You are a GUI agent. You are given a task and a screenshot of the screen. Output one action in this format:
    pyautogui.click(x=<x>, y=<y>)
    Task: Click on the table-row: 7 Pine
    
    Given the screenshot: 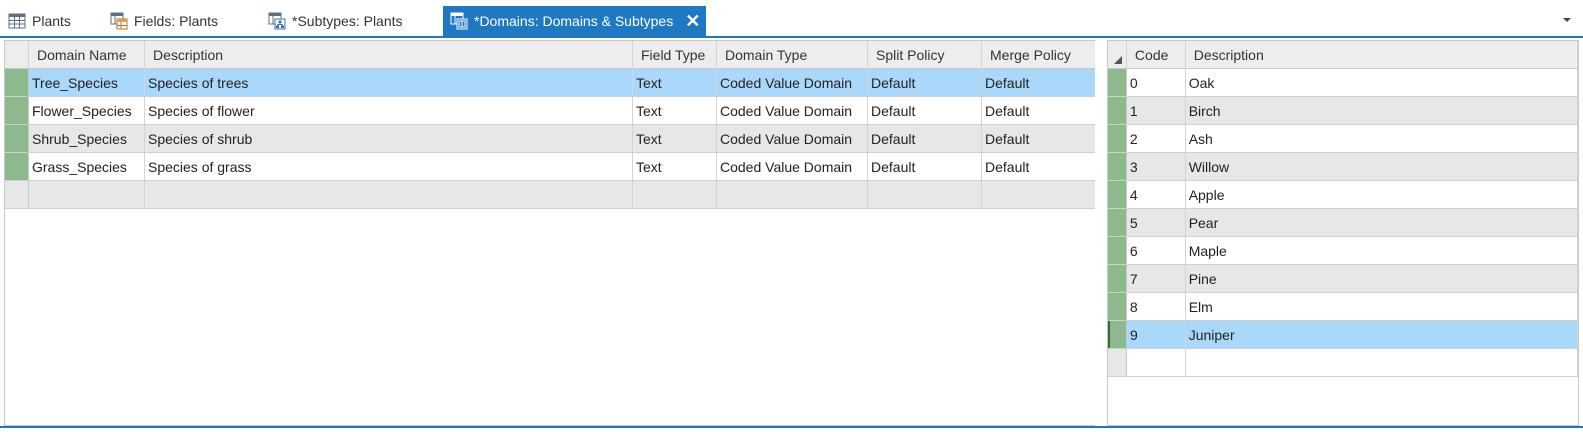 What is the action you would take?
    pyautogui.click(x=1343, y=279)
    